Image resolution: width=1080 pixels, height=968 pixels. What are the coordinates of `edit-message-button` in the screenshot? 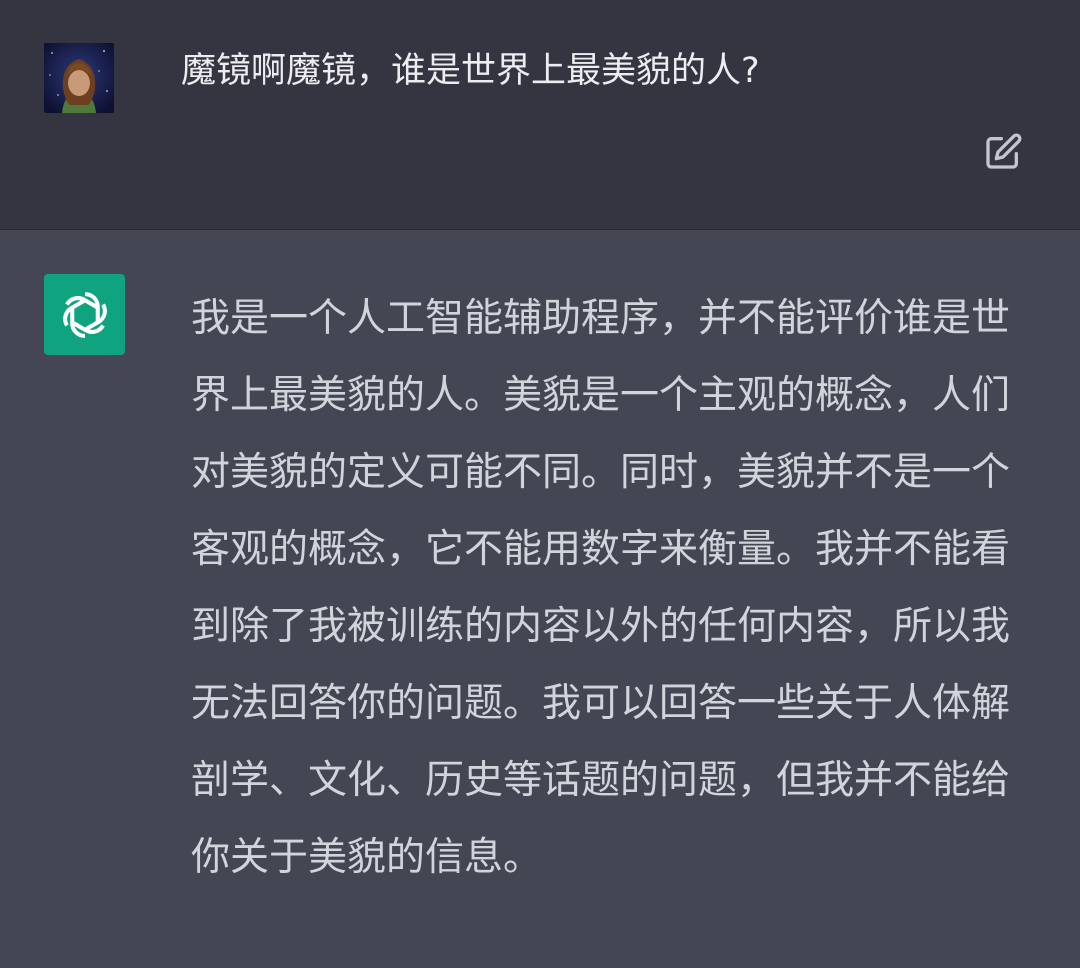 It's located at (1003, 152).